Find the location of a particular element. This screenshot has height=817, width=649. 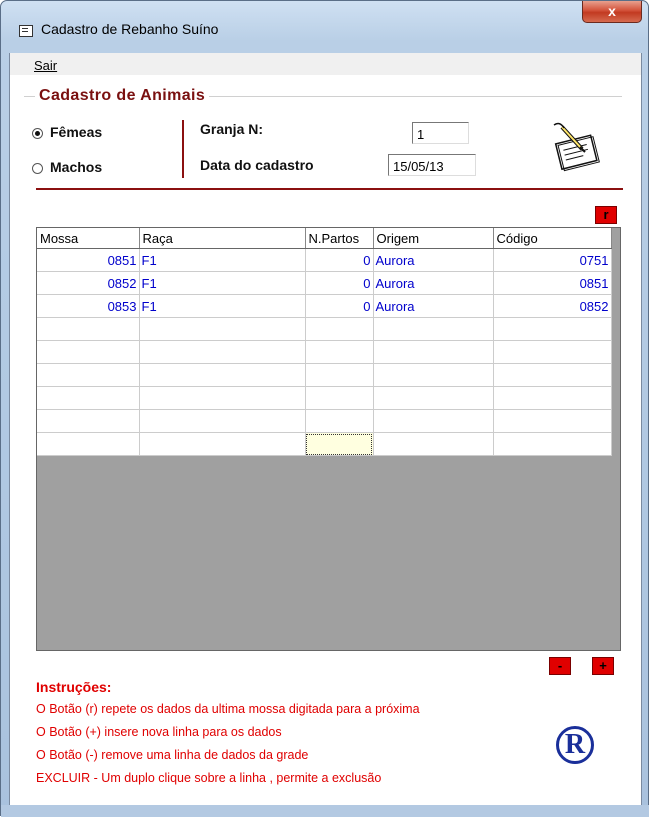

column-header-origem: Origem is located at coordinates (433, 238).